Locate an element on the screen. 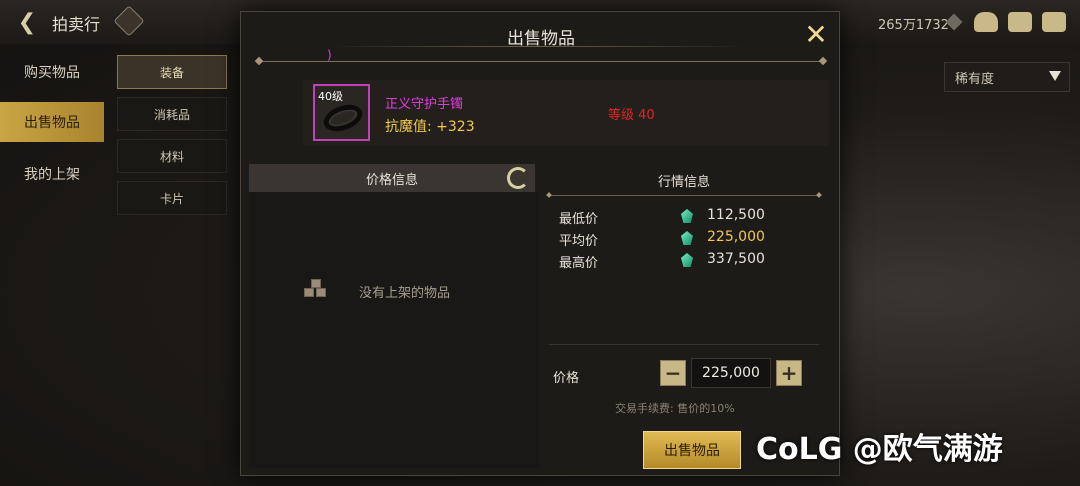  arrow-left-icon: ❮ is located at coordinates (27, 22).